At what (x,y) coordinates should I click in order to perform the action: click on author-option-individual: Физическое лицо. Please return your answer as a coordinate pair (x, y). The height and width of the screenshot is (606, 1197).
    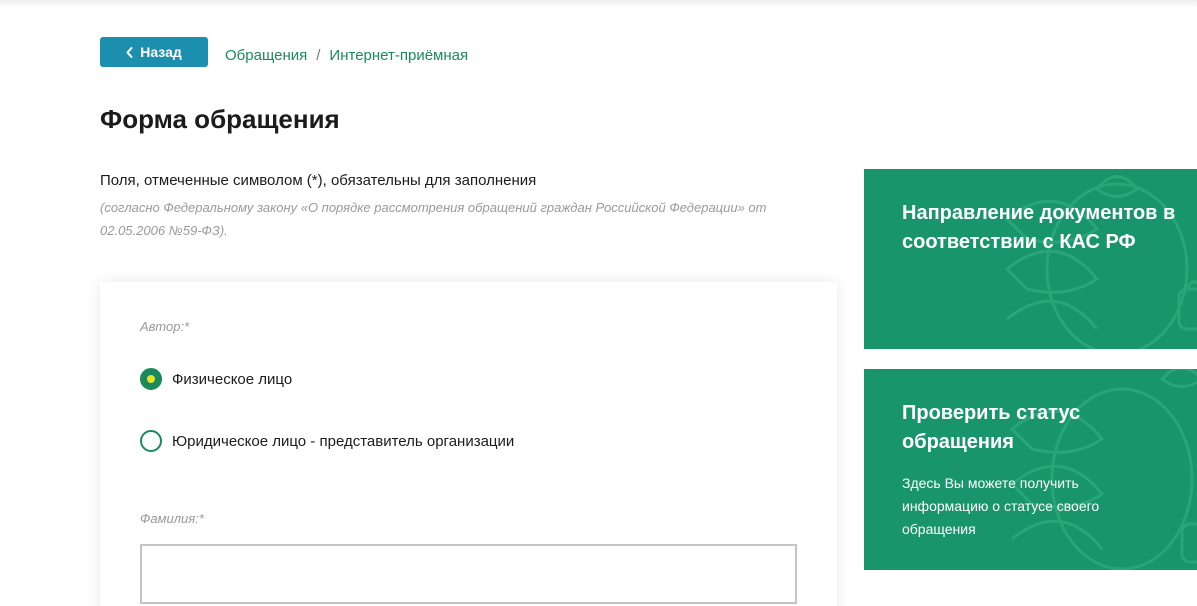
    Looking at the image, I should click on (216, 379).